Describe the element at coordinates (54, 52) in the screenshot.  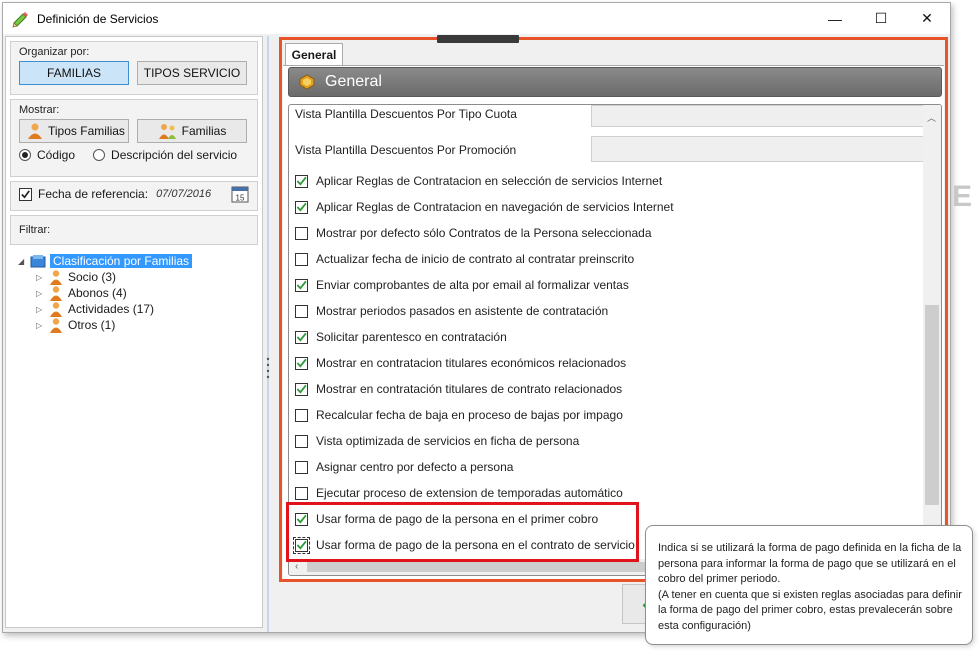
I see `organize-label: Organizar por:` at that location.